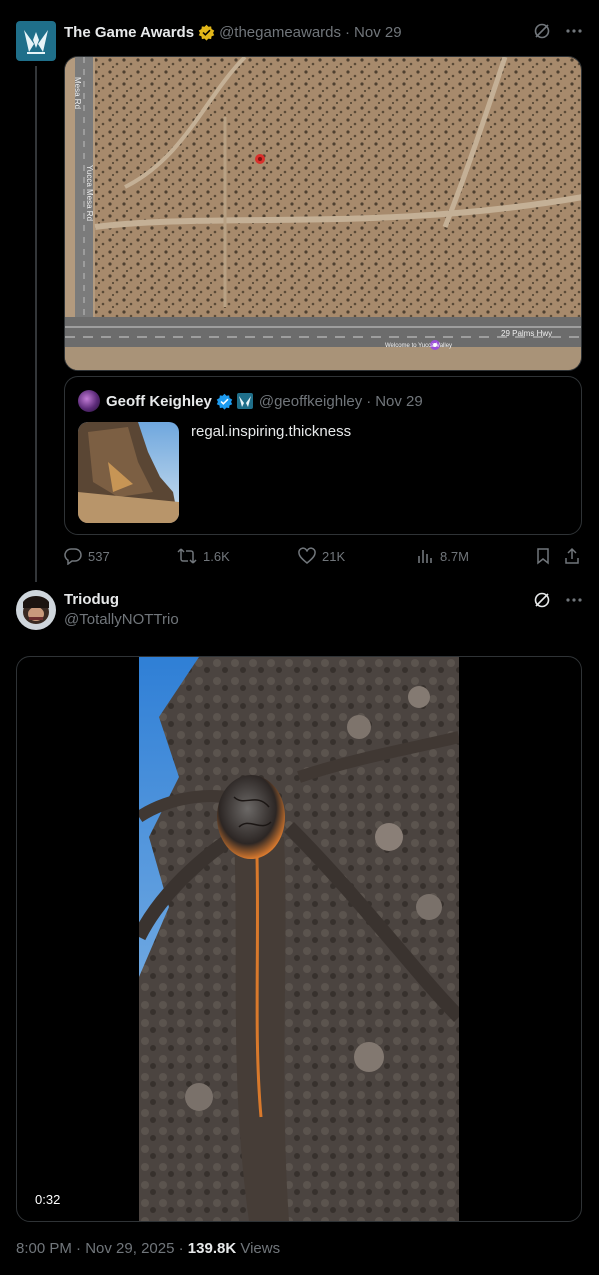  I want to click on repost-button: 1.6K, so click(203, 556).